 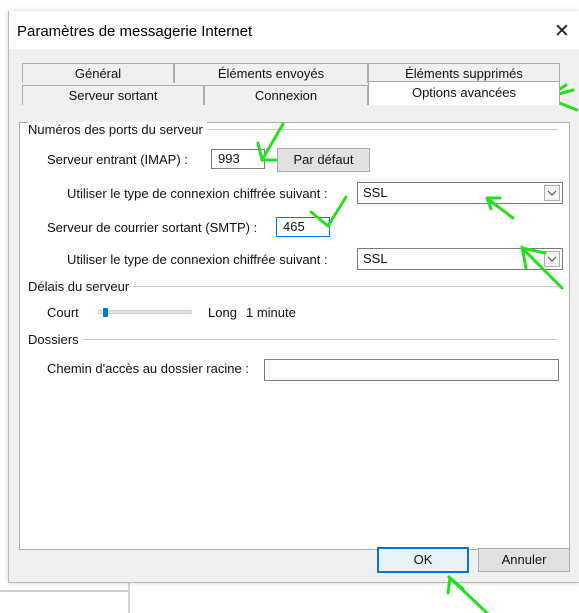 I want to click on timeouts-group-title: Délais du serveur, so click(x=81, y=286).